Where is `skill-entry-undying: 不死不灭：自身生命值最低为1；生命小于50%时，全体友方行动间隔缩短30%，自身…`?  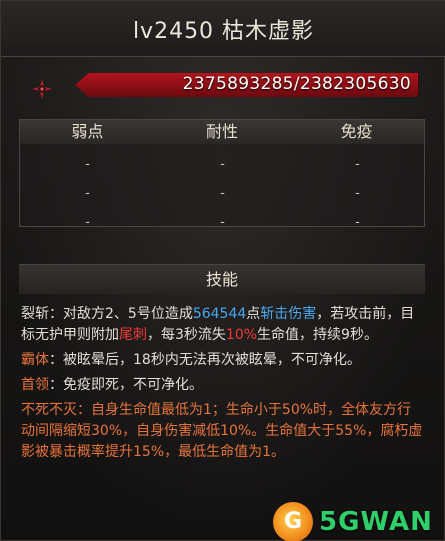
skill-entry-undying: 不死不灭：自身生命值最低为1；生命小于50%时，全体友方行动间隔缩短30%，自身… is located at coordinates (223, 431).